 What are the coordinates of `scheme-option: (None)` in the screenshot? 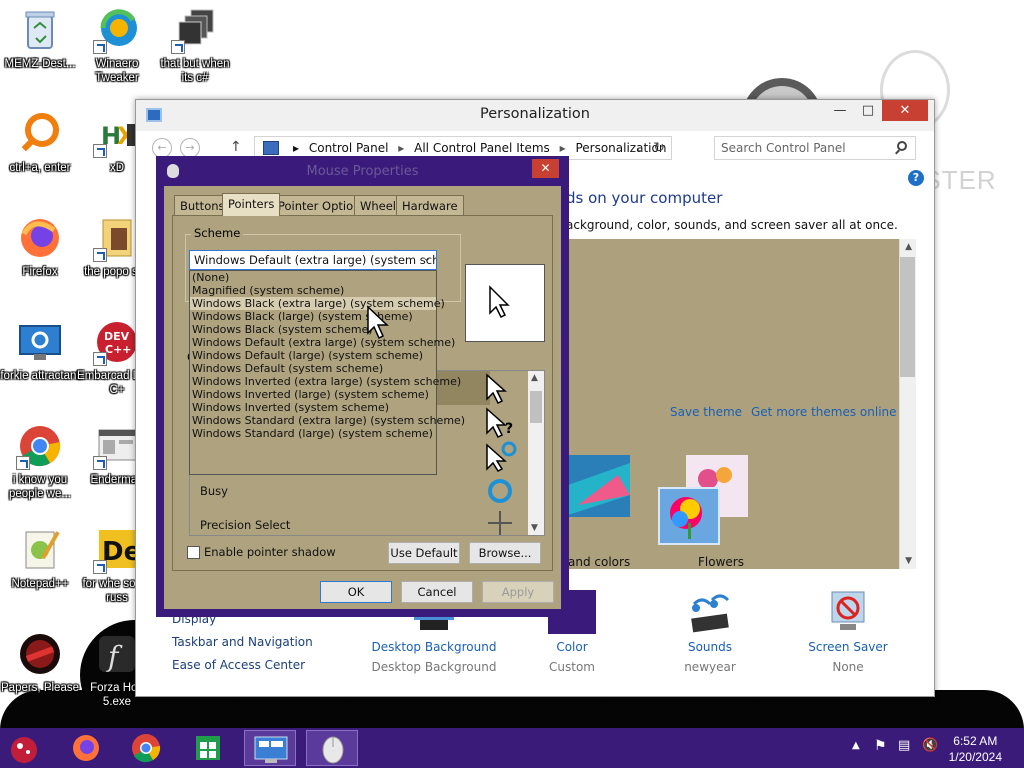 It's located at (313, 277).